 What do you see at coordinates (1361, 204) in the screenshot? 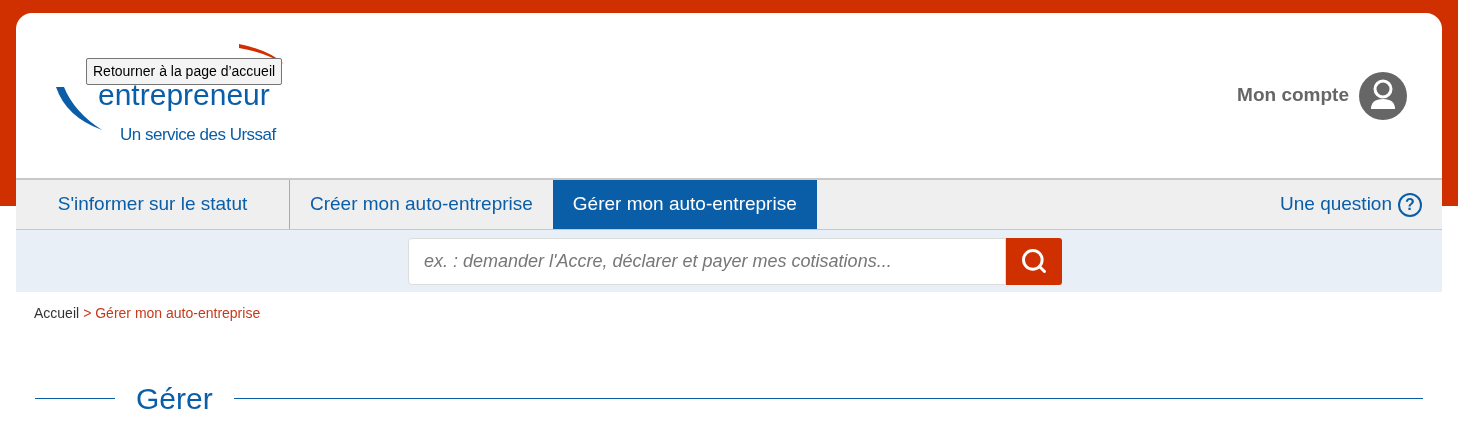
I see `question-link: Une question ?` at bounding box center [1361, 204].